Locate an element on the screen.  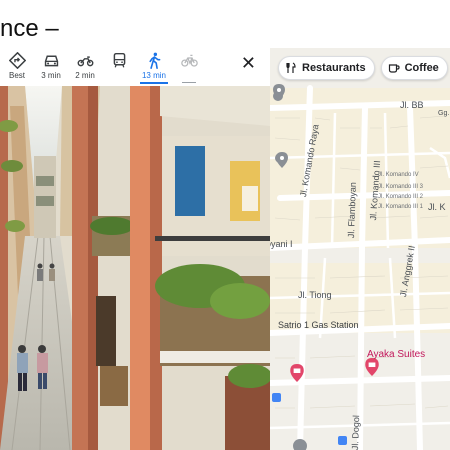
best-route-icon is located at coordinates (17, 60).